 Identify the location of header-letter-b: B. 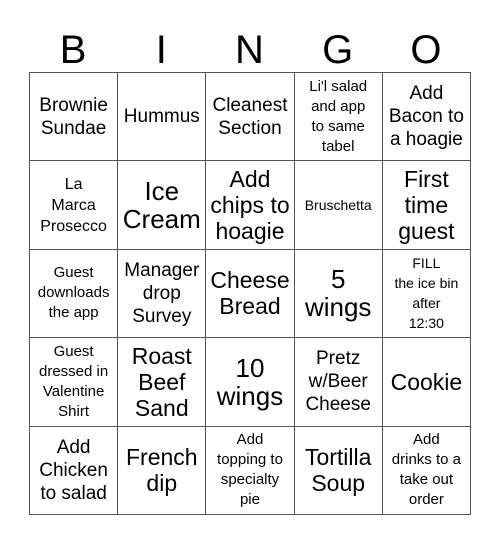
(73, 50).